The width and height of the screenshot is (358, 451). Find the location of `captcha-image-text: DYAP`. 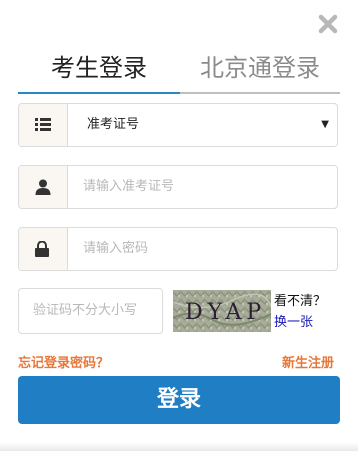

captcha-image-text: DYAP is located at coordinates (225, 312).